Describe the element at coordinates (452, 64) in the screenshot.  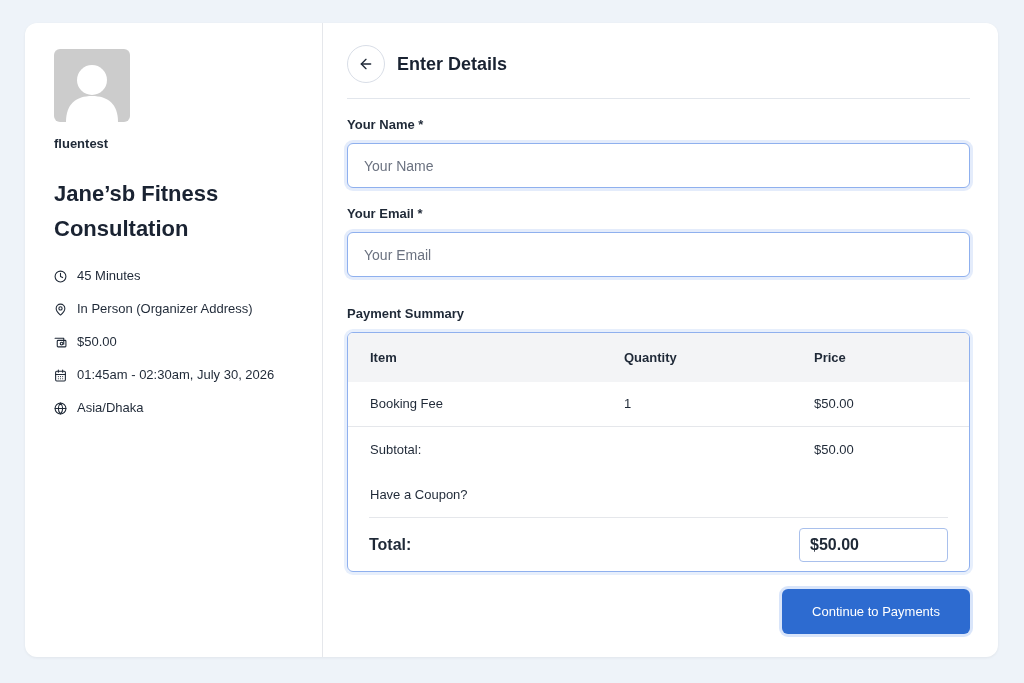
I see `form-title: Enter Details` at that location.